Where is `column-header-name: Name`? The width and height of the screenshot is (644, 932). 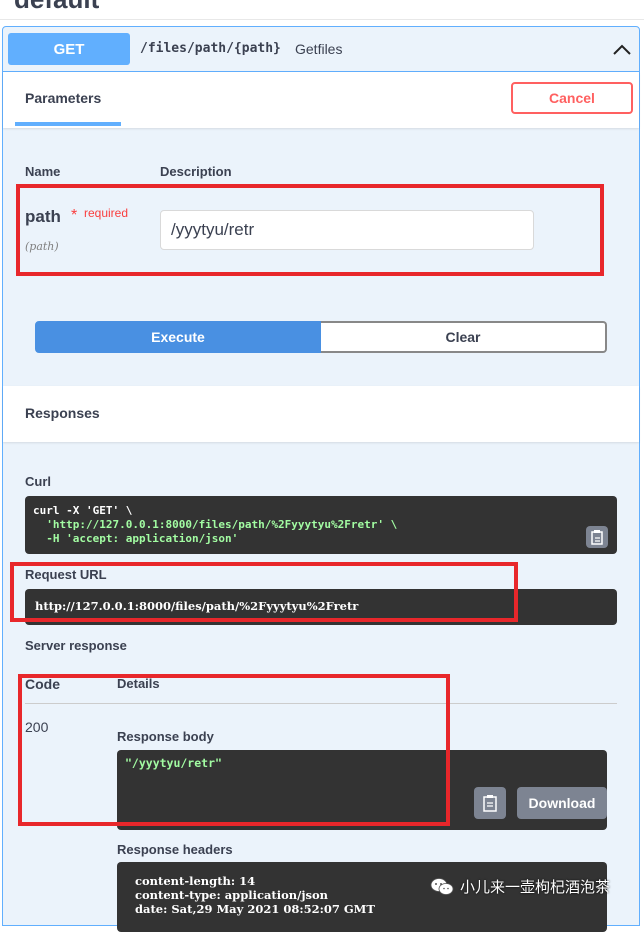
column-header-name: Name is located at coordinates (43, 171).